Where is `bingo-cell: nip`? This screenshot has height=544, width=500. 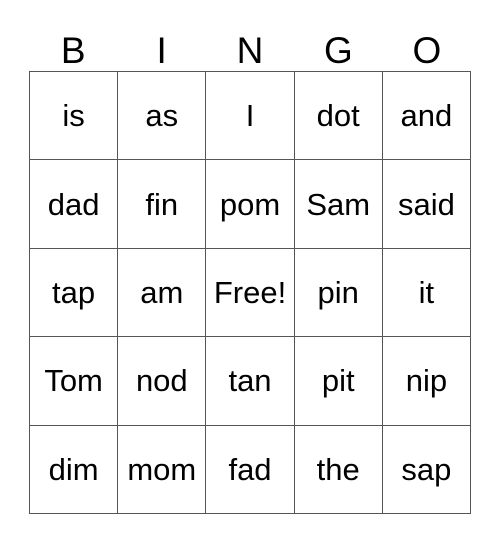 bingo-cell: nip is located at coordinates (427, 381).